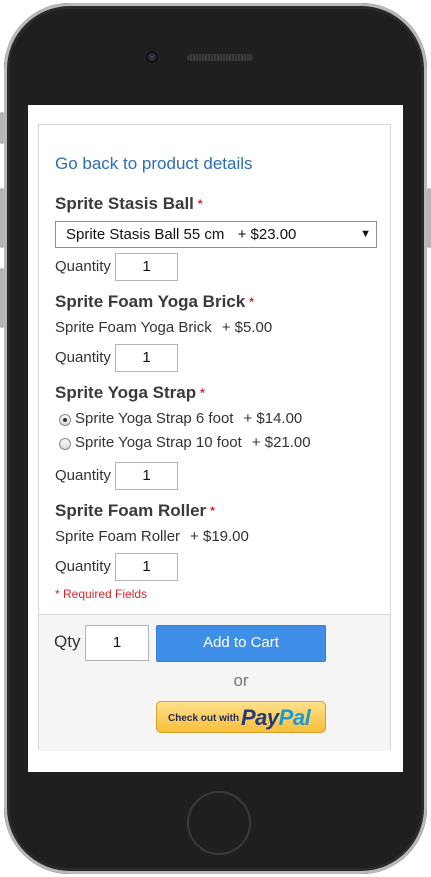  Describe the element at coordinates (204, 718) in the screenshot. I see `paypal-checkout-text: Check out with` at that location.